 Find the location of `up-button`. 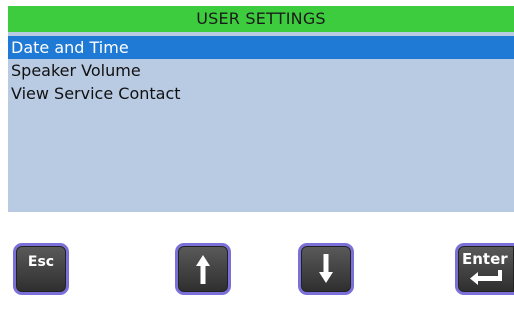

up-button is located at coordinates (203, 269).